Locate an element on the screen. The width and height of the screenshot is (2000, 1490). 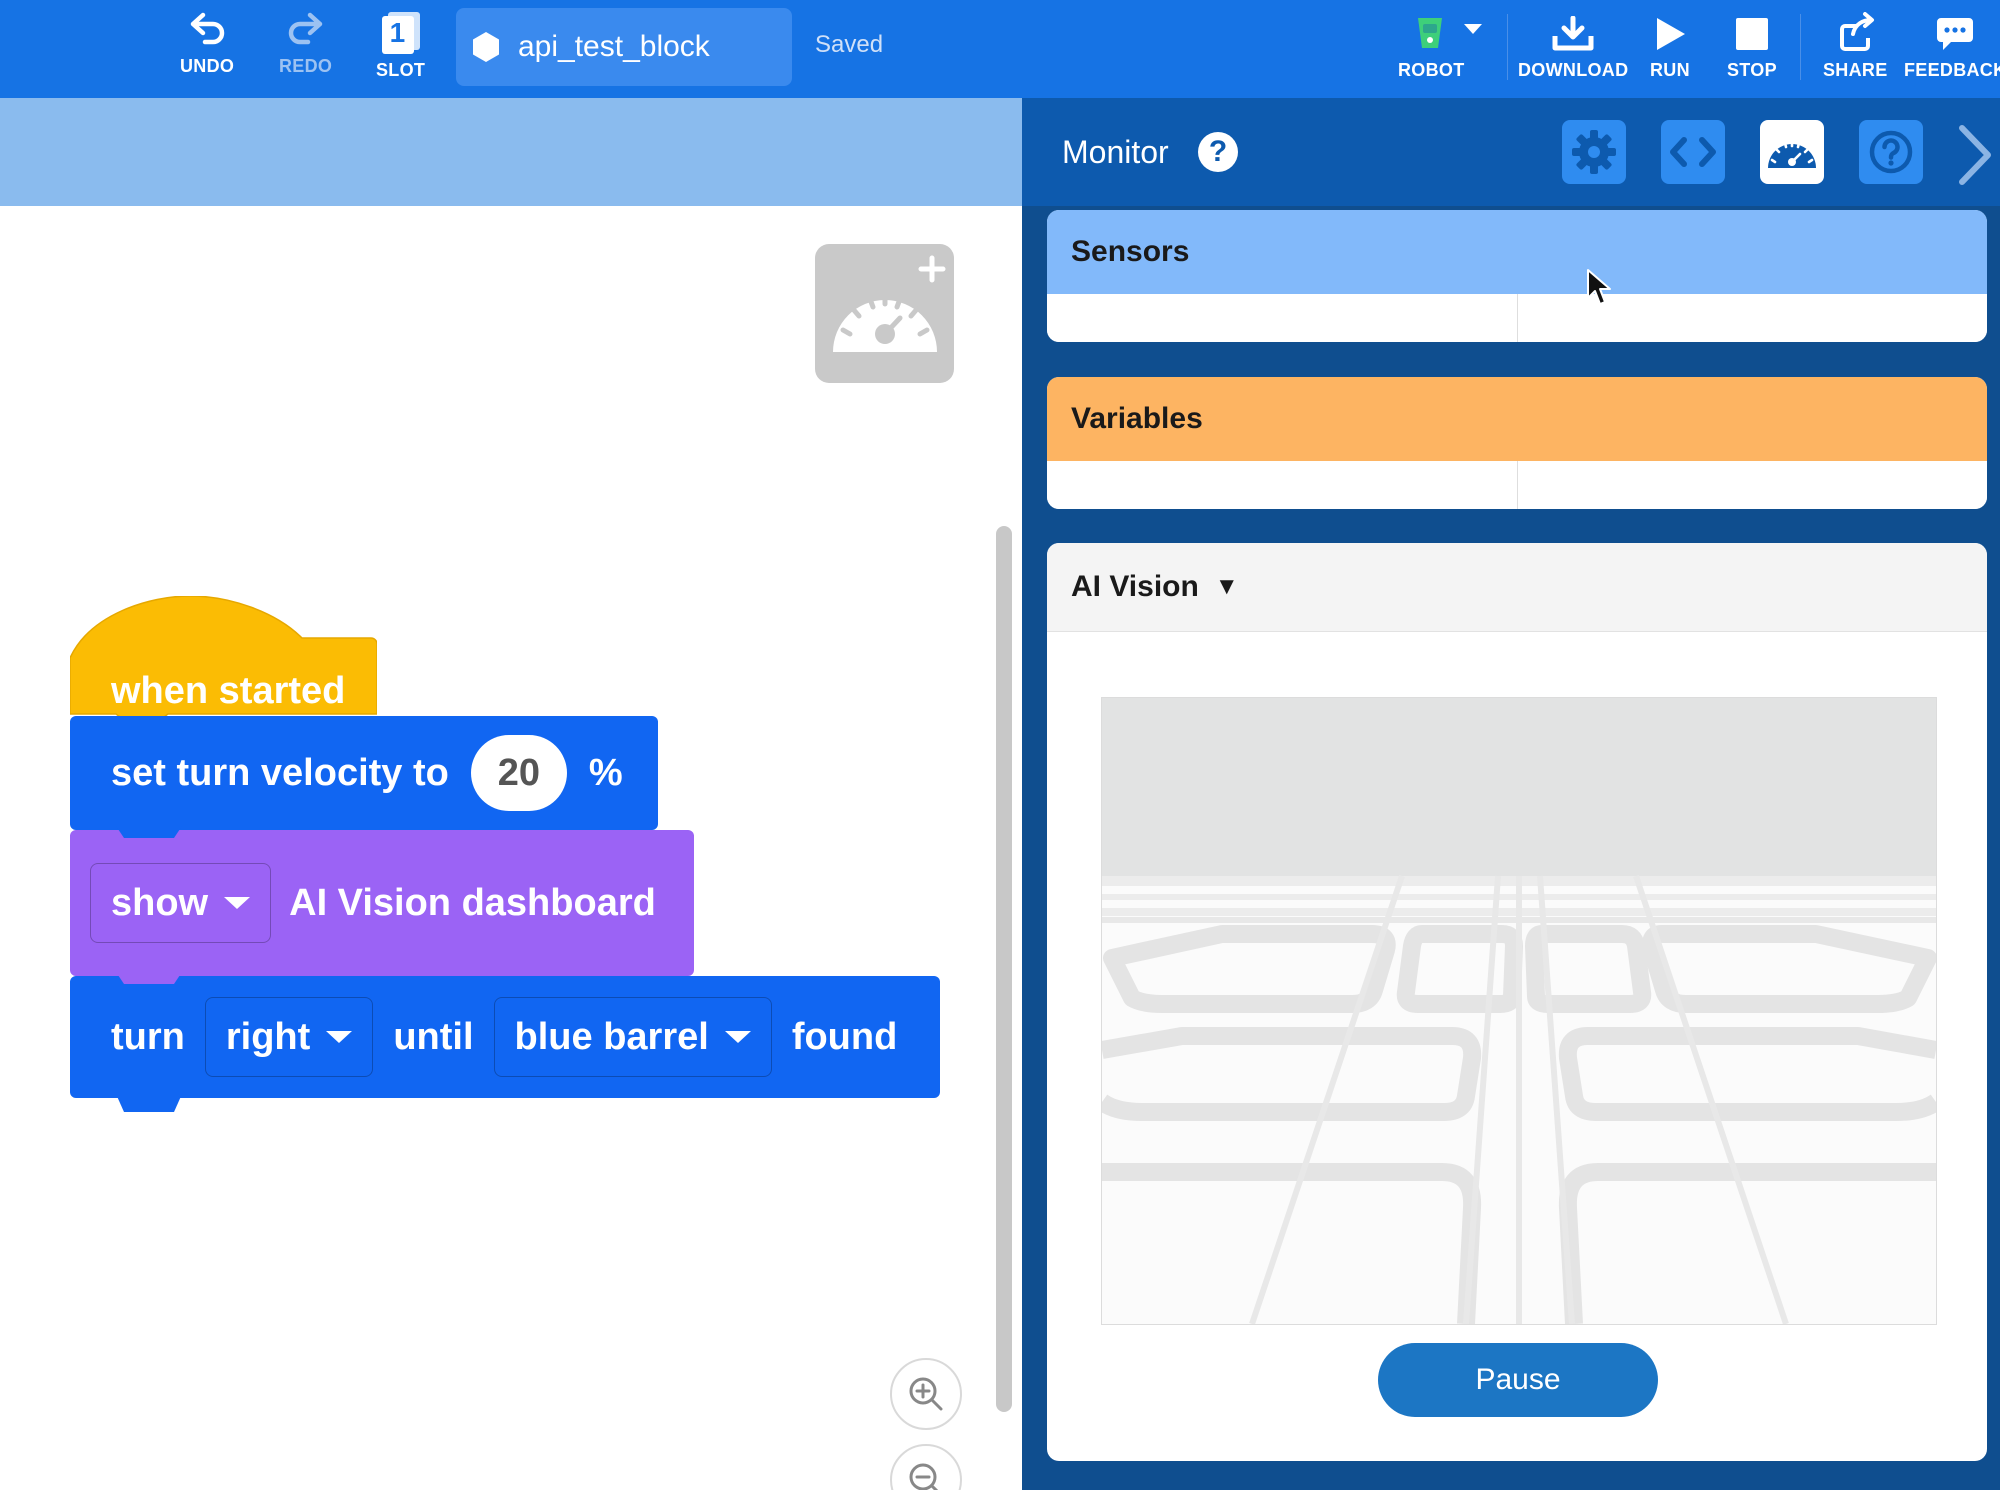
chevron-right-icon is located at coordinates (1974, 155).